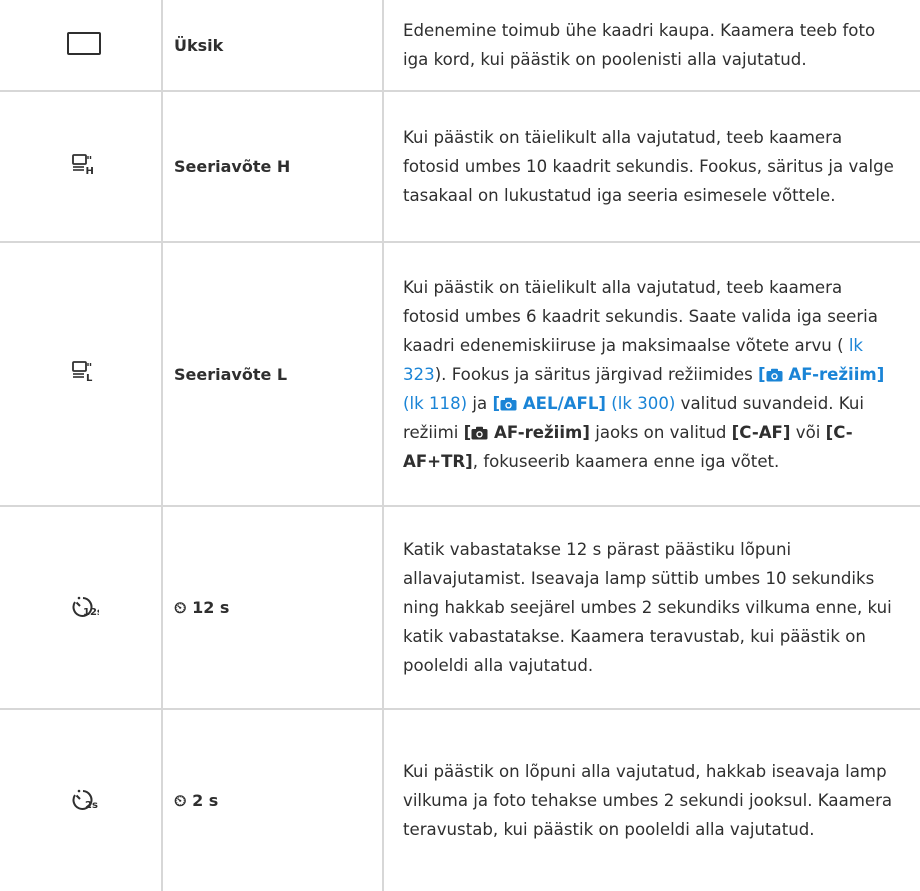 The height and width of the screenshot is (891, 920). What do you see at coordinates (761, 432) in the screenshot?
I see `c-af-option: [C-AF]` at bounding box center [761, 432].